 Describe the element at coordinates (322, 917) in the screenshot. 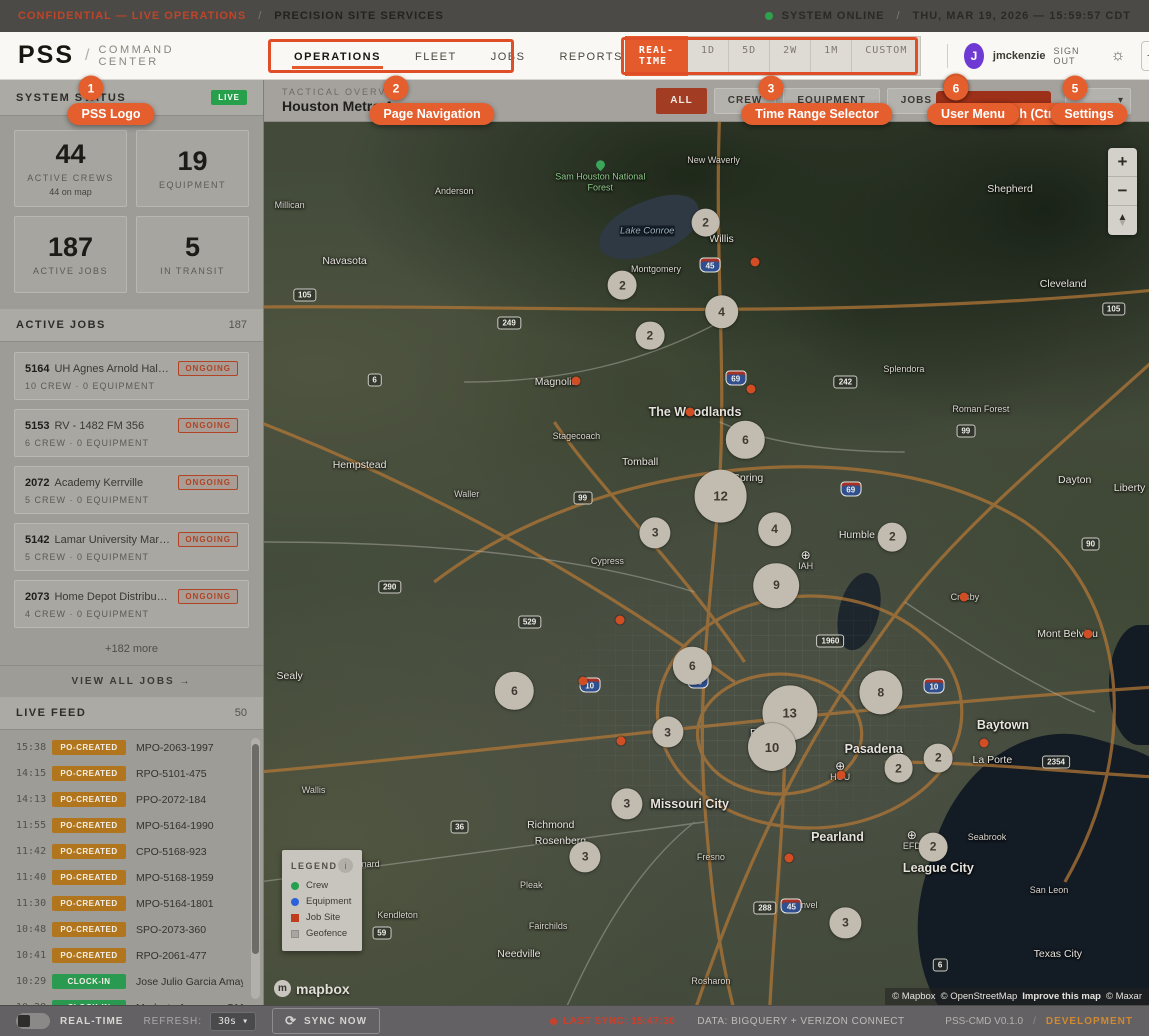

I see `legend-item: Job Site` at that location.